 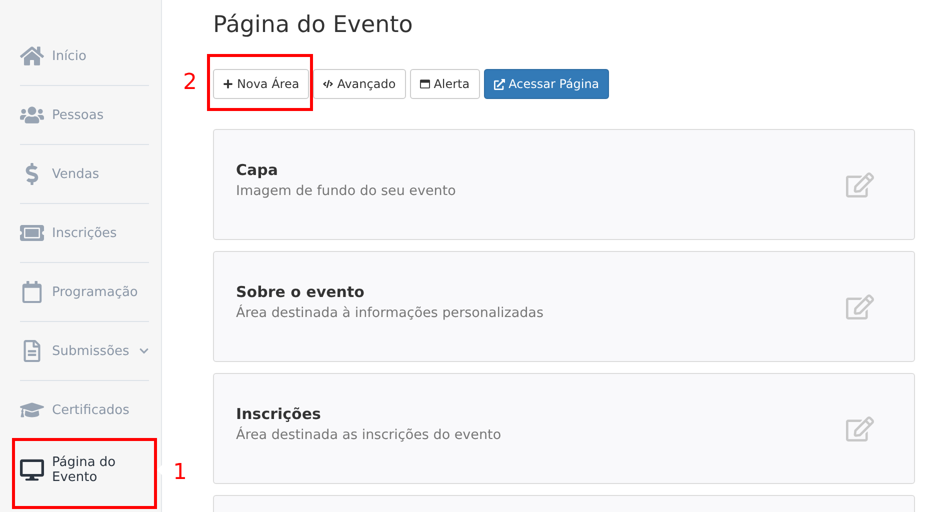 What do you see at coordinates (301, 291) in the screenshot?
I see `section-title: Sobre o evento` at bounding box center [301, 291].